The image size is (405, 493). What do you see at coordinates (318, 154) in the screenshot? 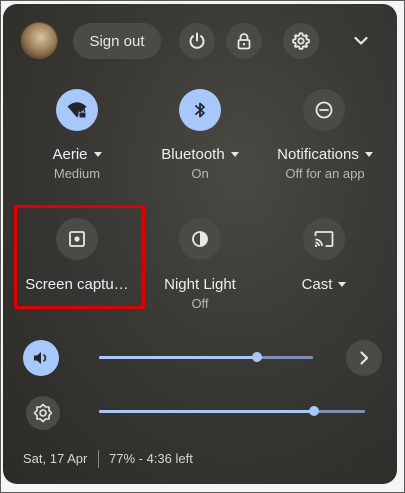
I see `notifications-label: Notifications` at bounding box center [318, 154].